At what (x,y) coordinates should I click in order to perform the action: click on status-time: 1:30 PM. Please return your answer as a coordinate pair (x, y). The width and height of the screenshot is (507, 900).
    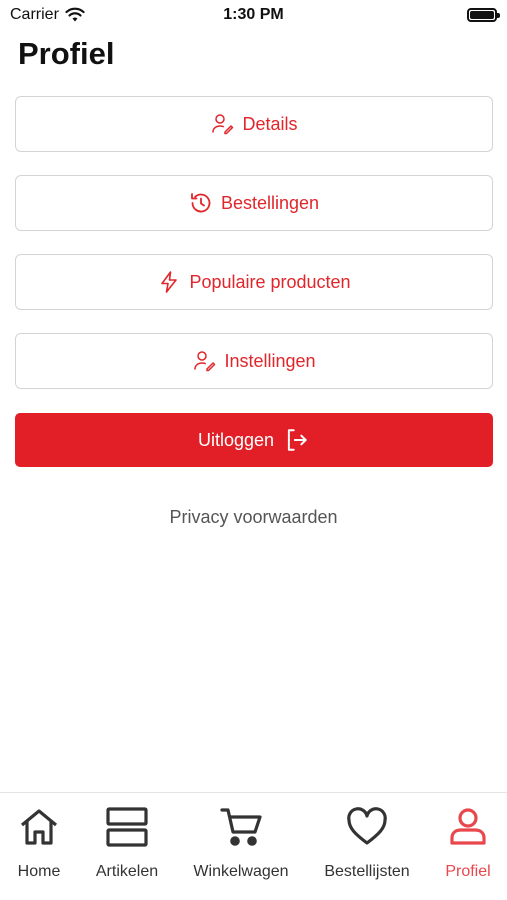
    Looking at the image, I should click on (253, 14).